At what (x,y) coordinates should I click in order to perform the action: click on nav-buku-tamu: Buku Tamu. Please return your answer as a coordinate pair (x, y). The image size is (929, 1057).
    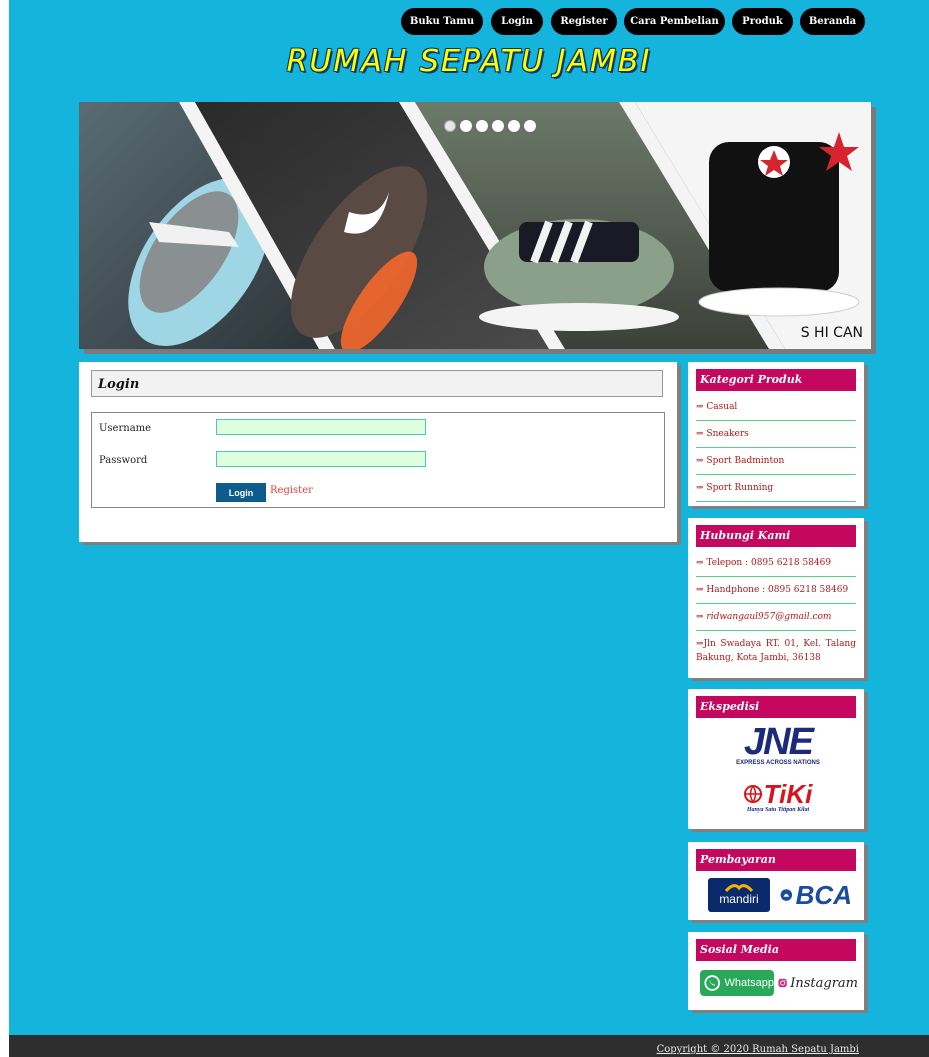
    Looking at the image, I should click on (442, 21).